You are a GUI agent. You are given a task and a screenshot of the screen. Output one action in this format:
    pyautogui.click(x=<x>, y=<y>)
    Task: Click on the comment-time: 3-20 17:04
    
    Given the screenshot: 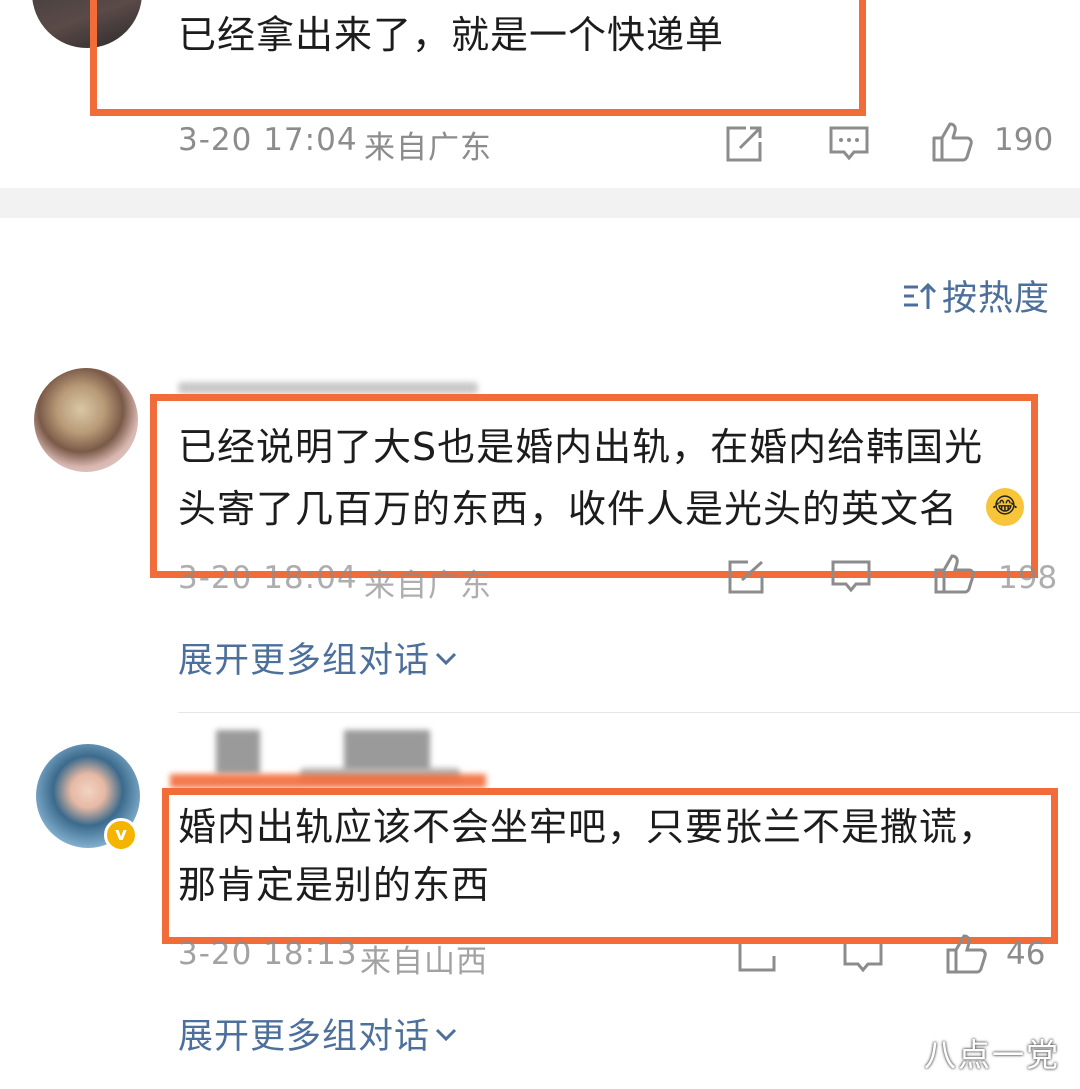 What is the action you would take?
    pyautogui.click(x=268, y=140)
    